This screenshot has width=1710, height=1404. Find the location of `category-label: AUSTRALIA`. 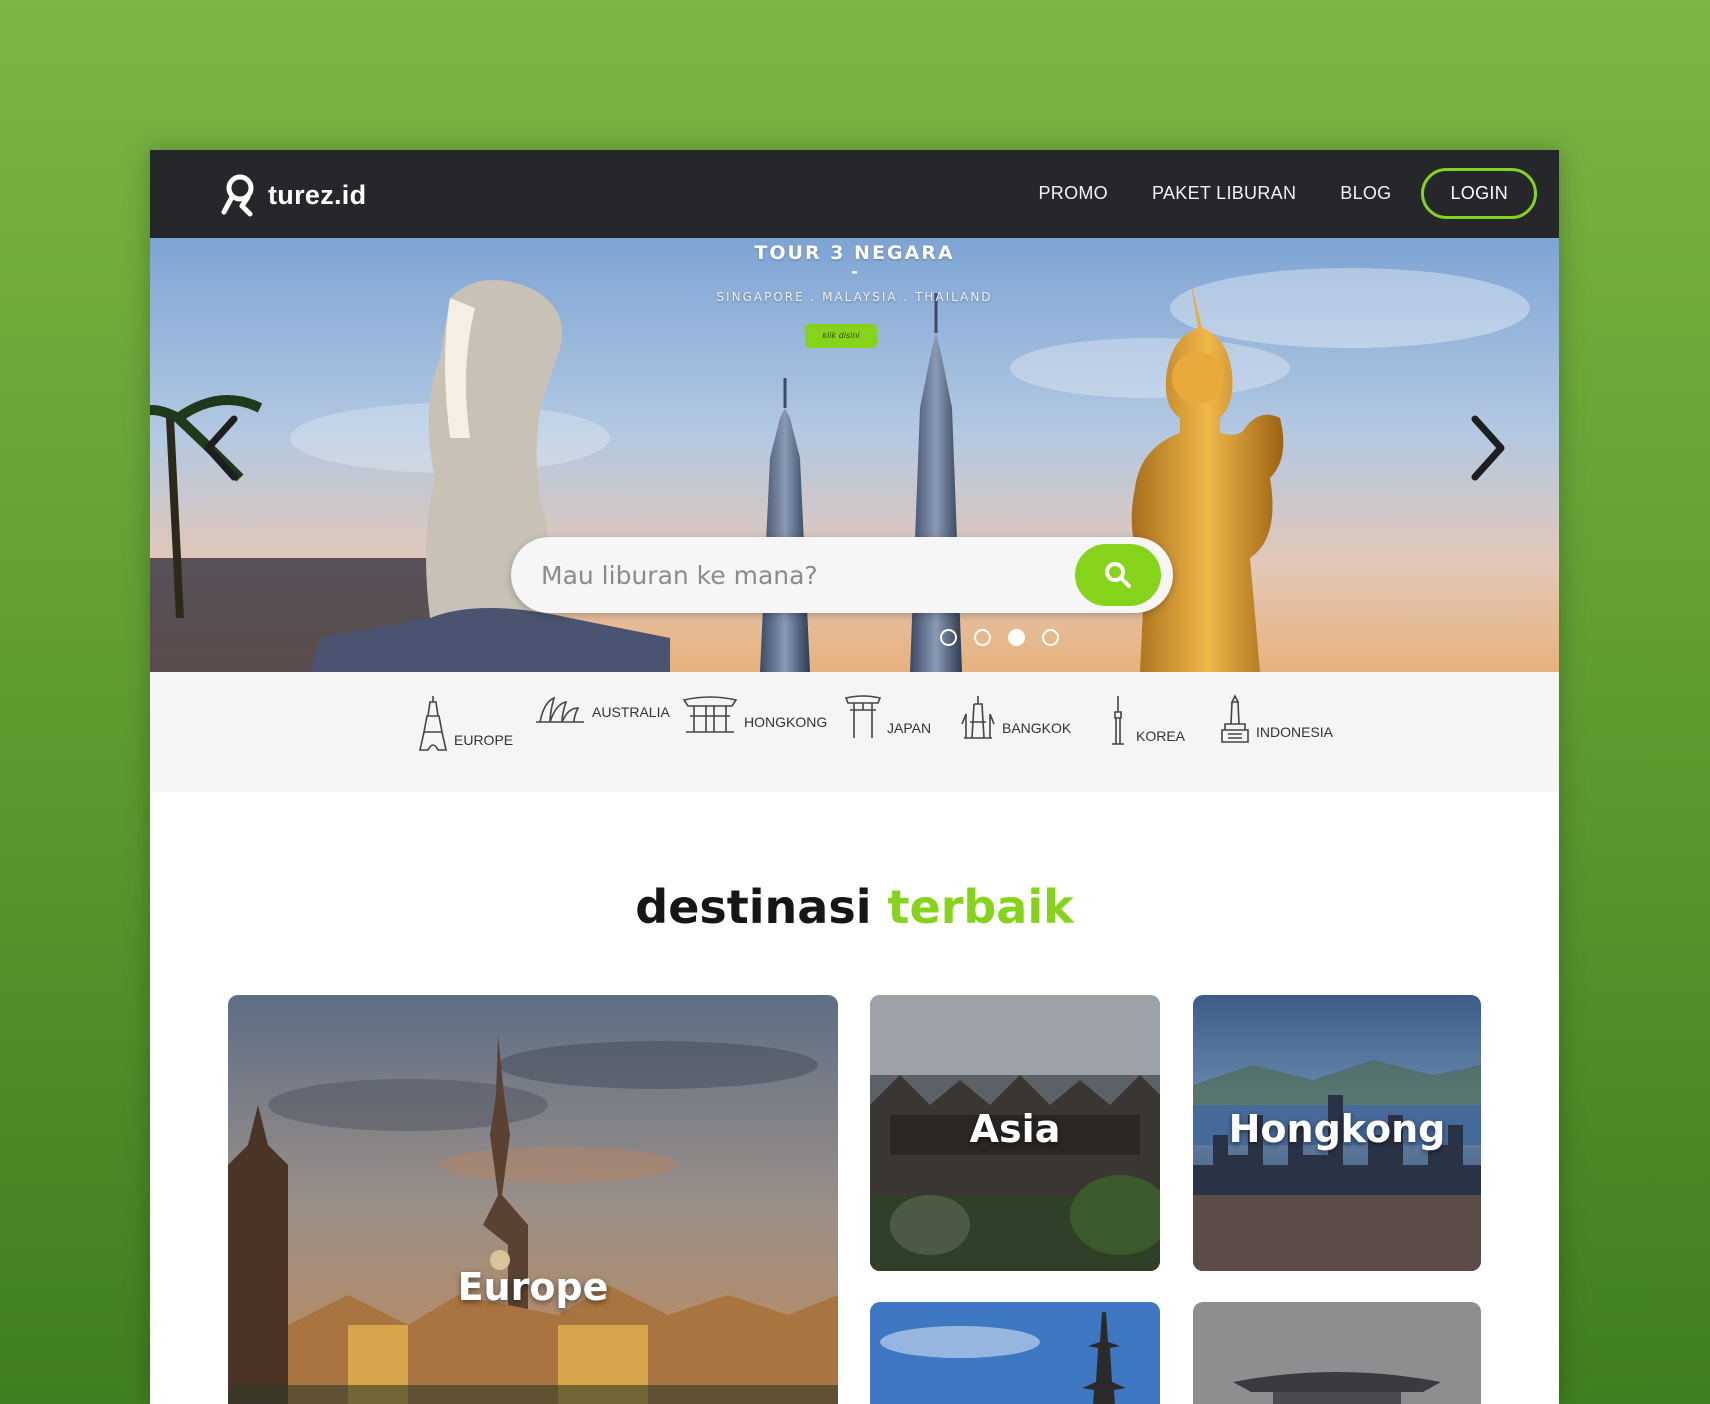

category-label: AUSTRALIA is located at coordinates (631, 712).